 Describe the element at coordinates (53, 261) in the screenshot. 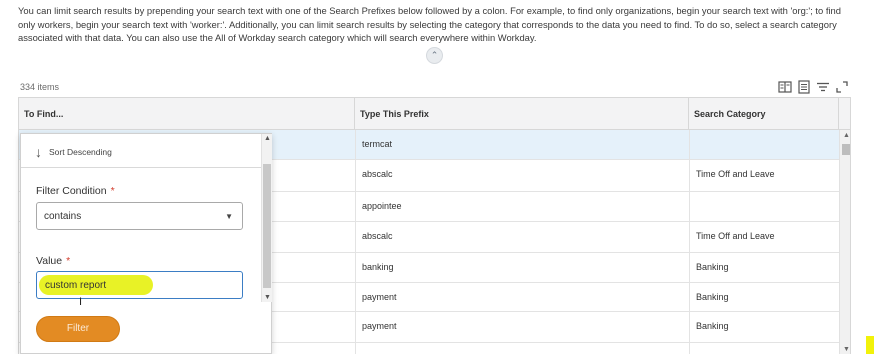

I see `value-label: Value *` at that location.